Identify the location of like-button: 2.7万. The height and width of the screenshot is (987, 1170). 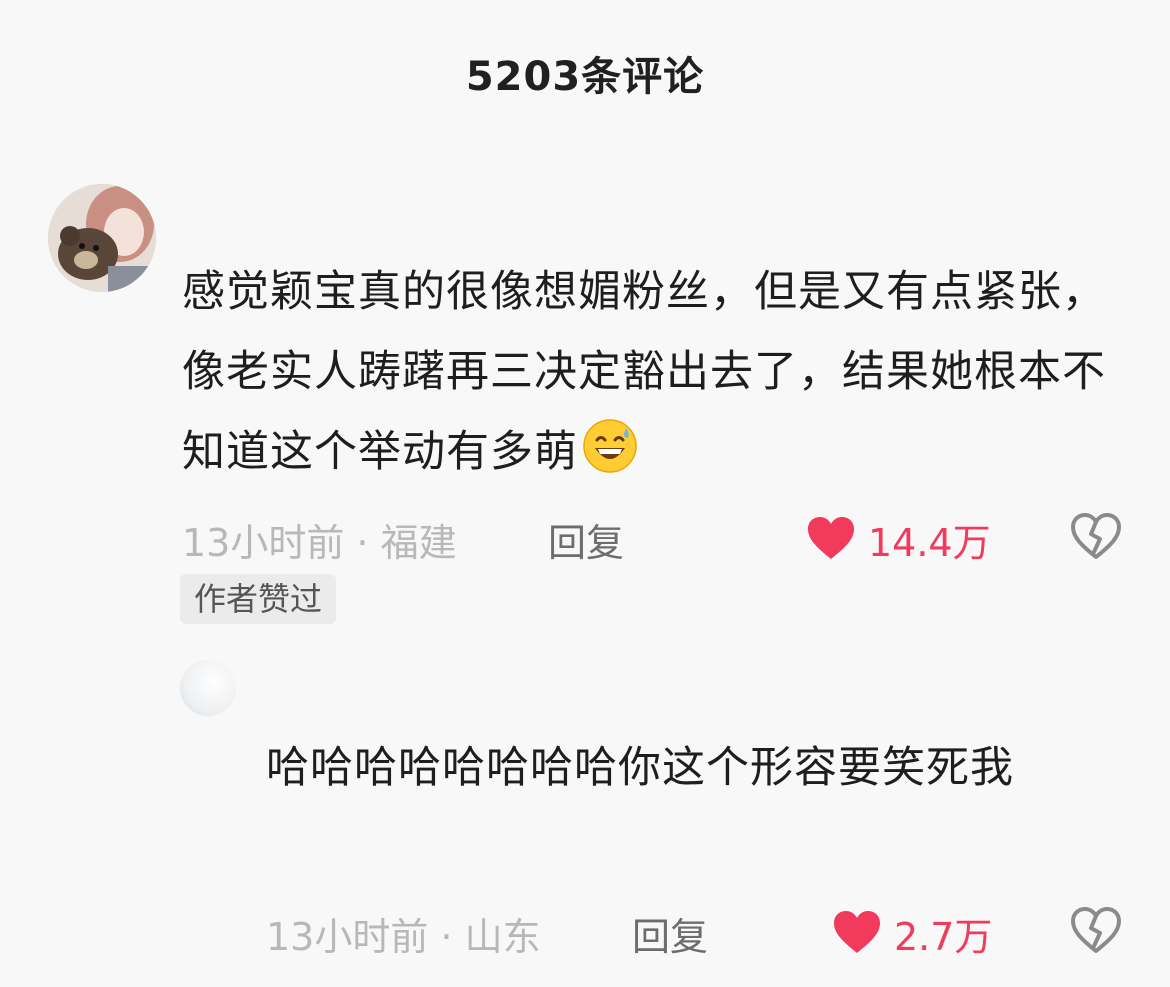
(912, 933).